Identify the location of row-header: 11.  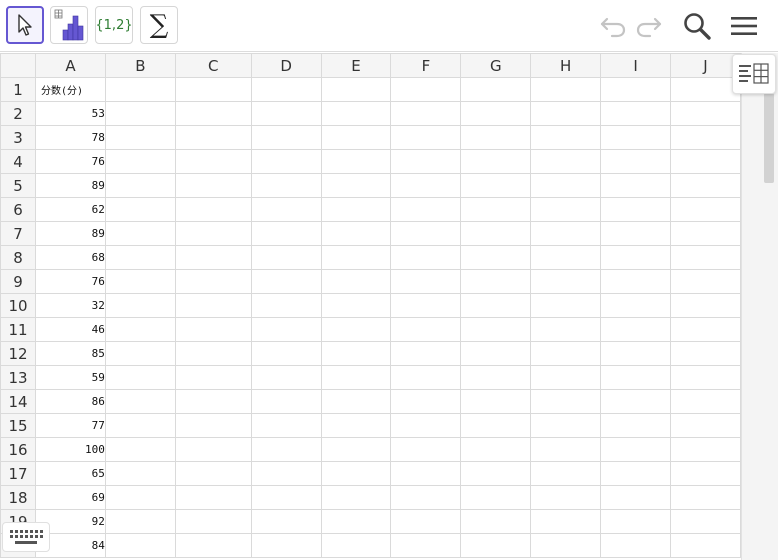
(18, 329).